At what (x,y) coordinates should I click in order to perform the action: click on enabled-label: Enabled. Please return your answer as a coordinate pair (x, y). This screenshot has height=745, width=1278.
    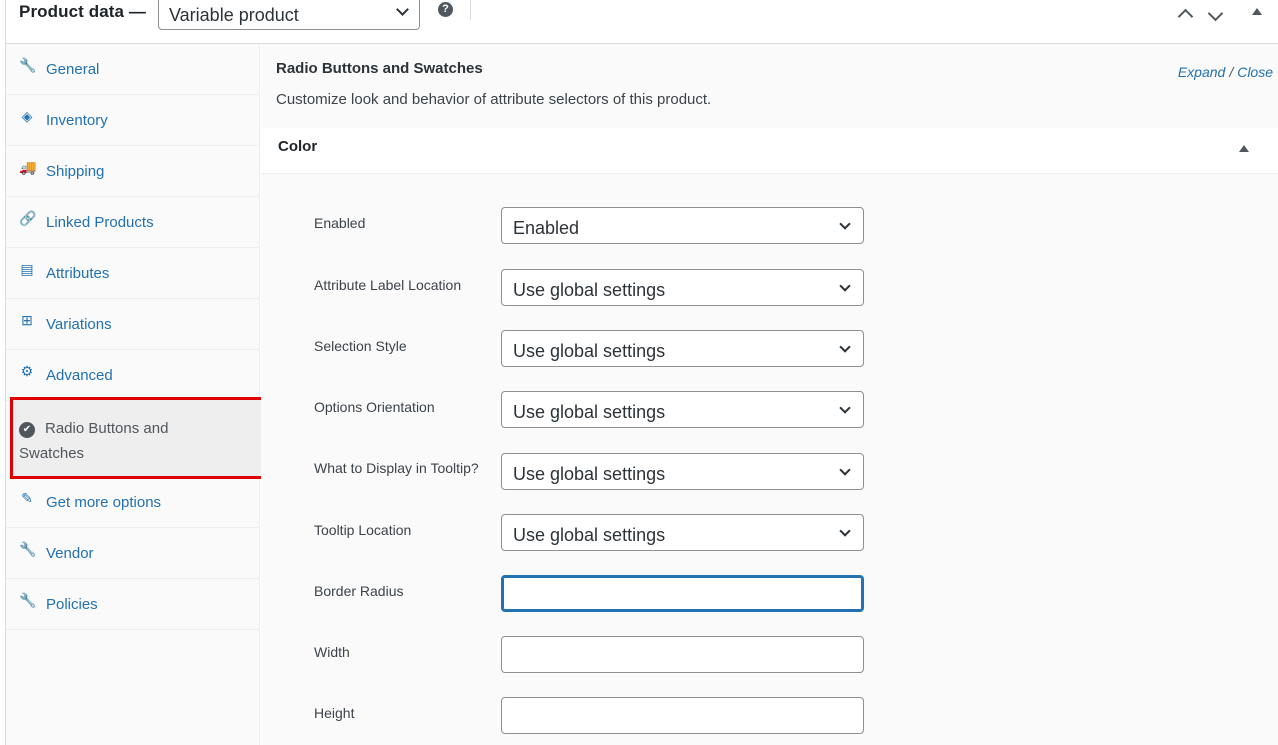
    Looking at the image, I should click on (340, 223).